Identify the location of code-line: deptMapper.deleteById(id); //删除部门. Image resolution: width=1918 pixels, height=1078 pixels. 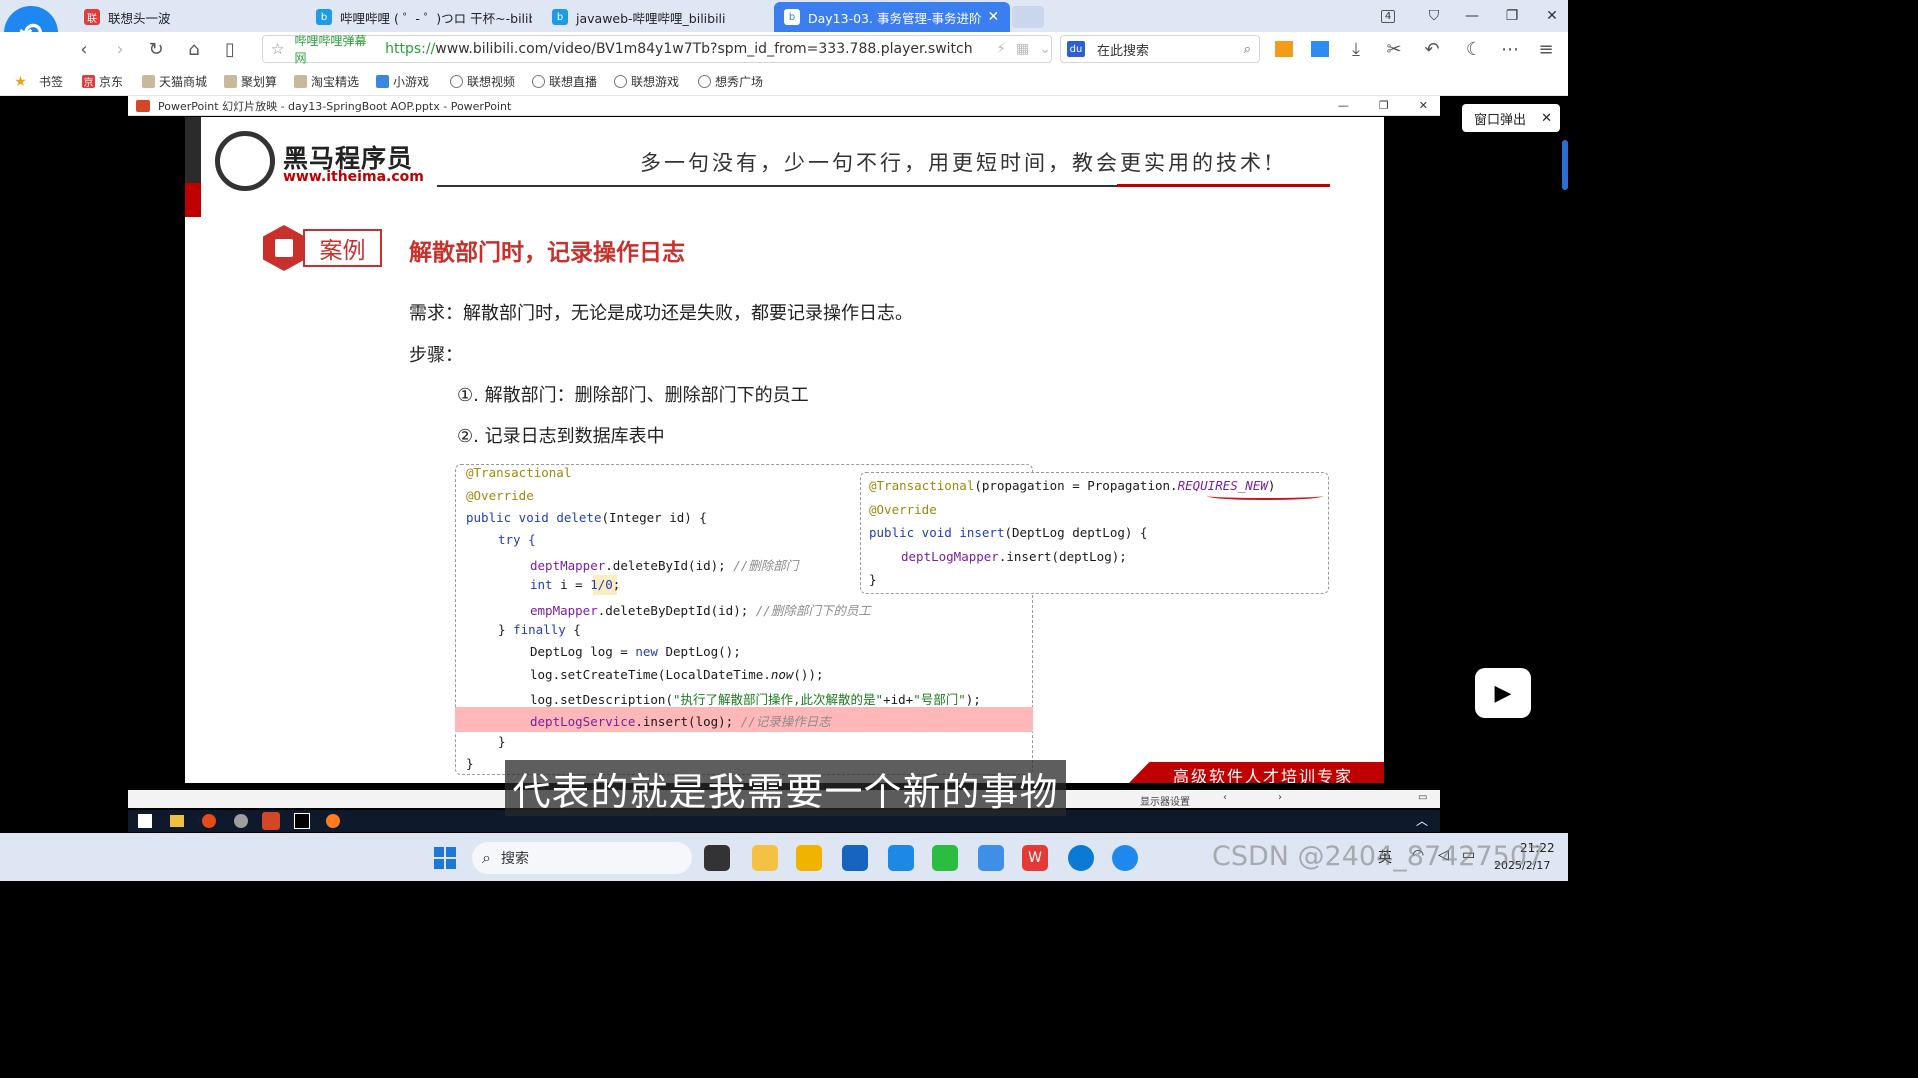
(664, 565).